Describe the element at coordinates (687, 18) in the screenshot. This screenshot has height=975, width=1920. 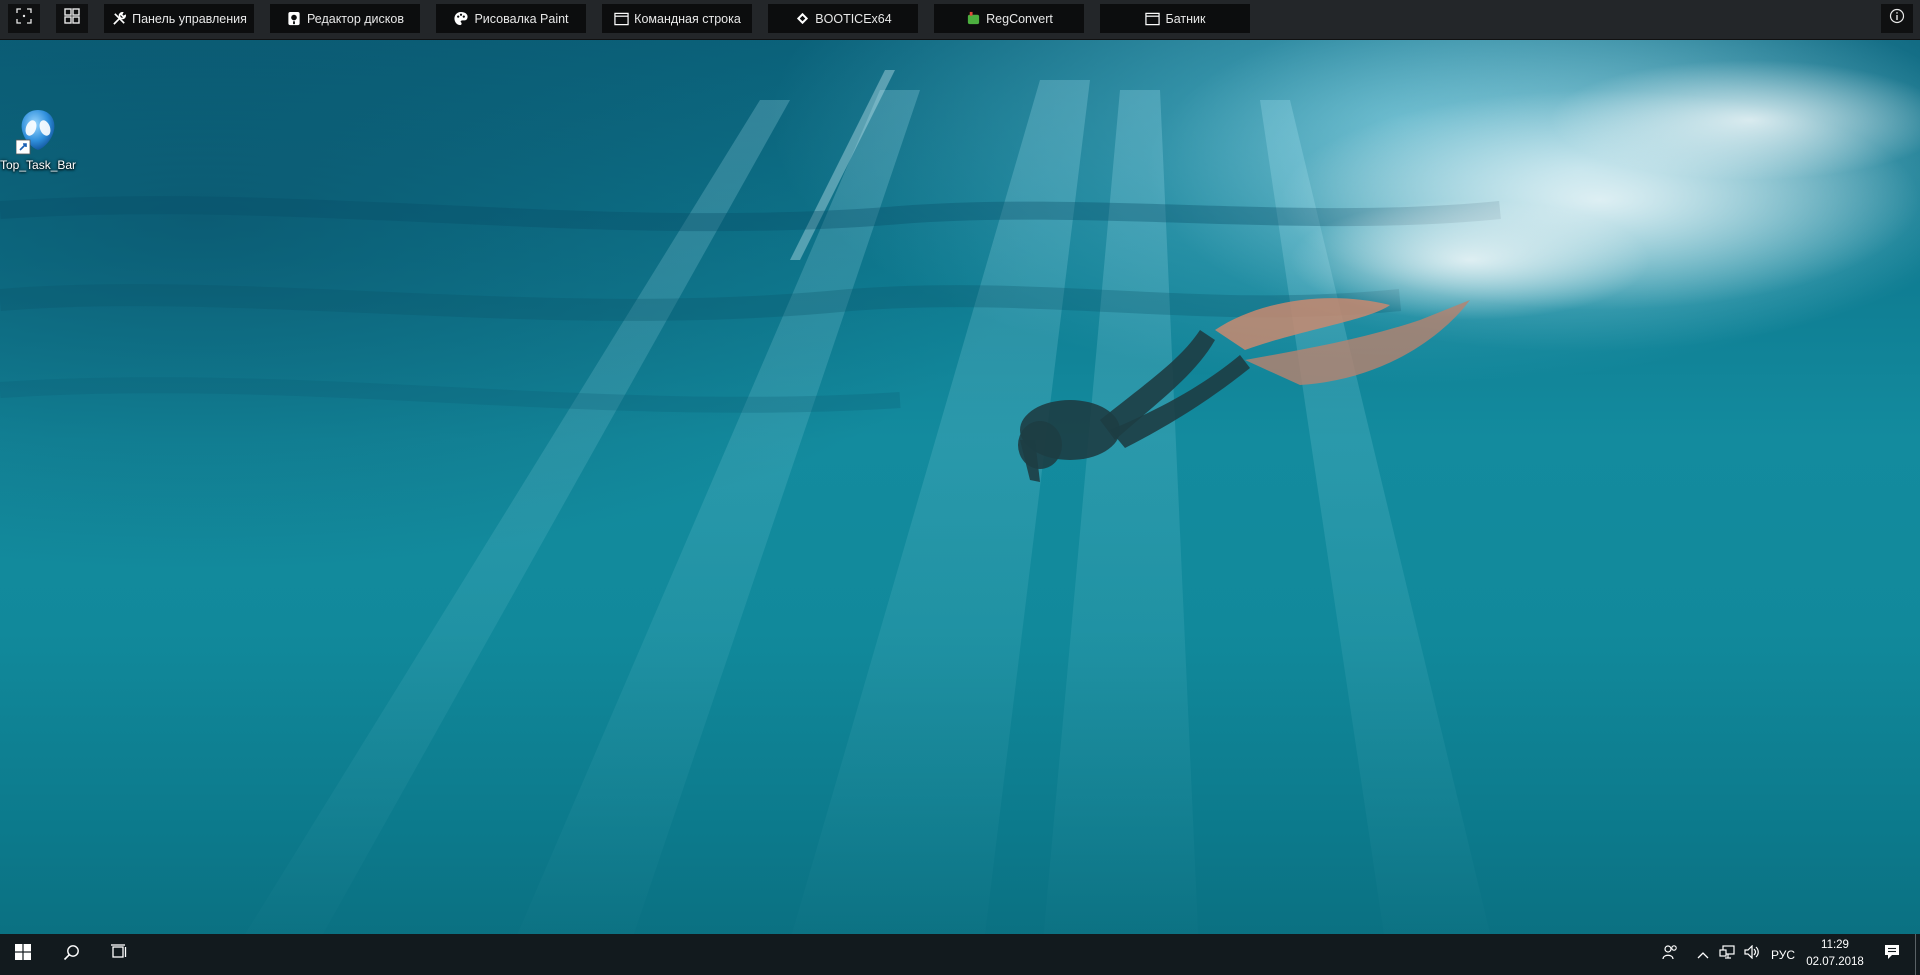
I see `command-prompt-label: Командная строка` at that location.